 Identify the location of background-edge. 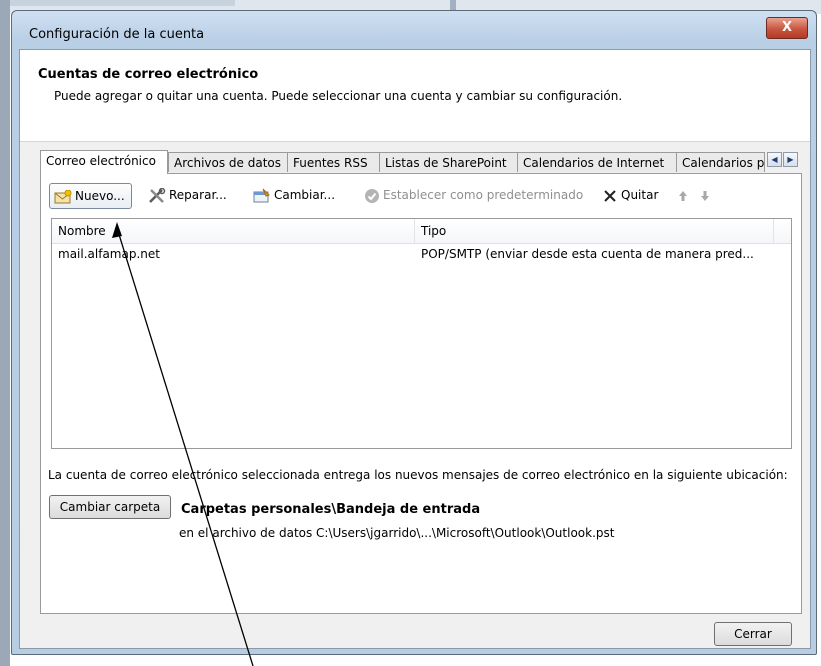
(5, 333).